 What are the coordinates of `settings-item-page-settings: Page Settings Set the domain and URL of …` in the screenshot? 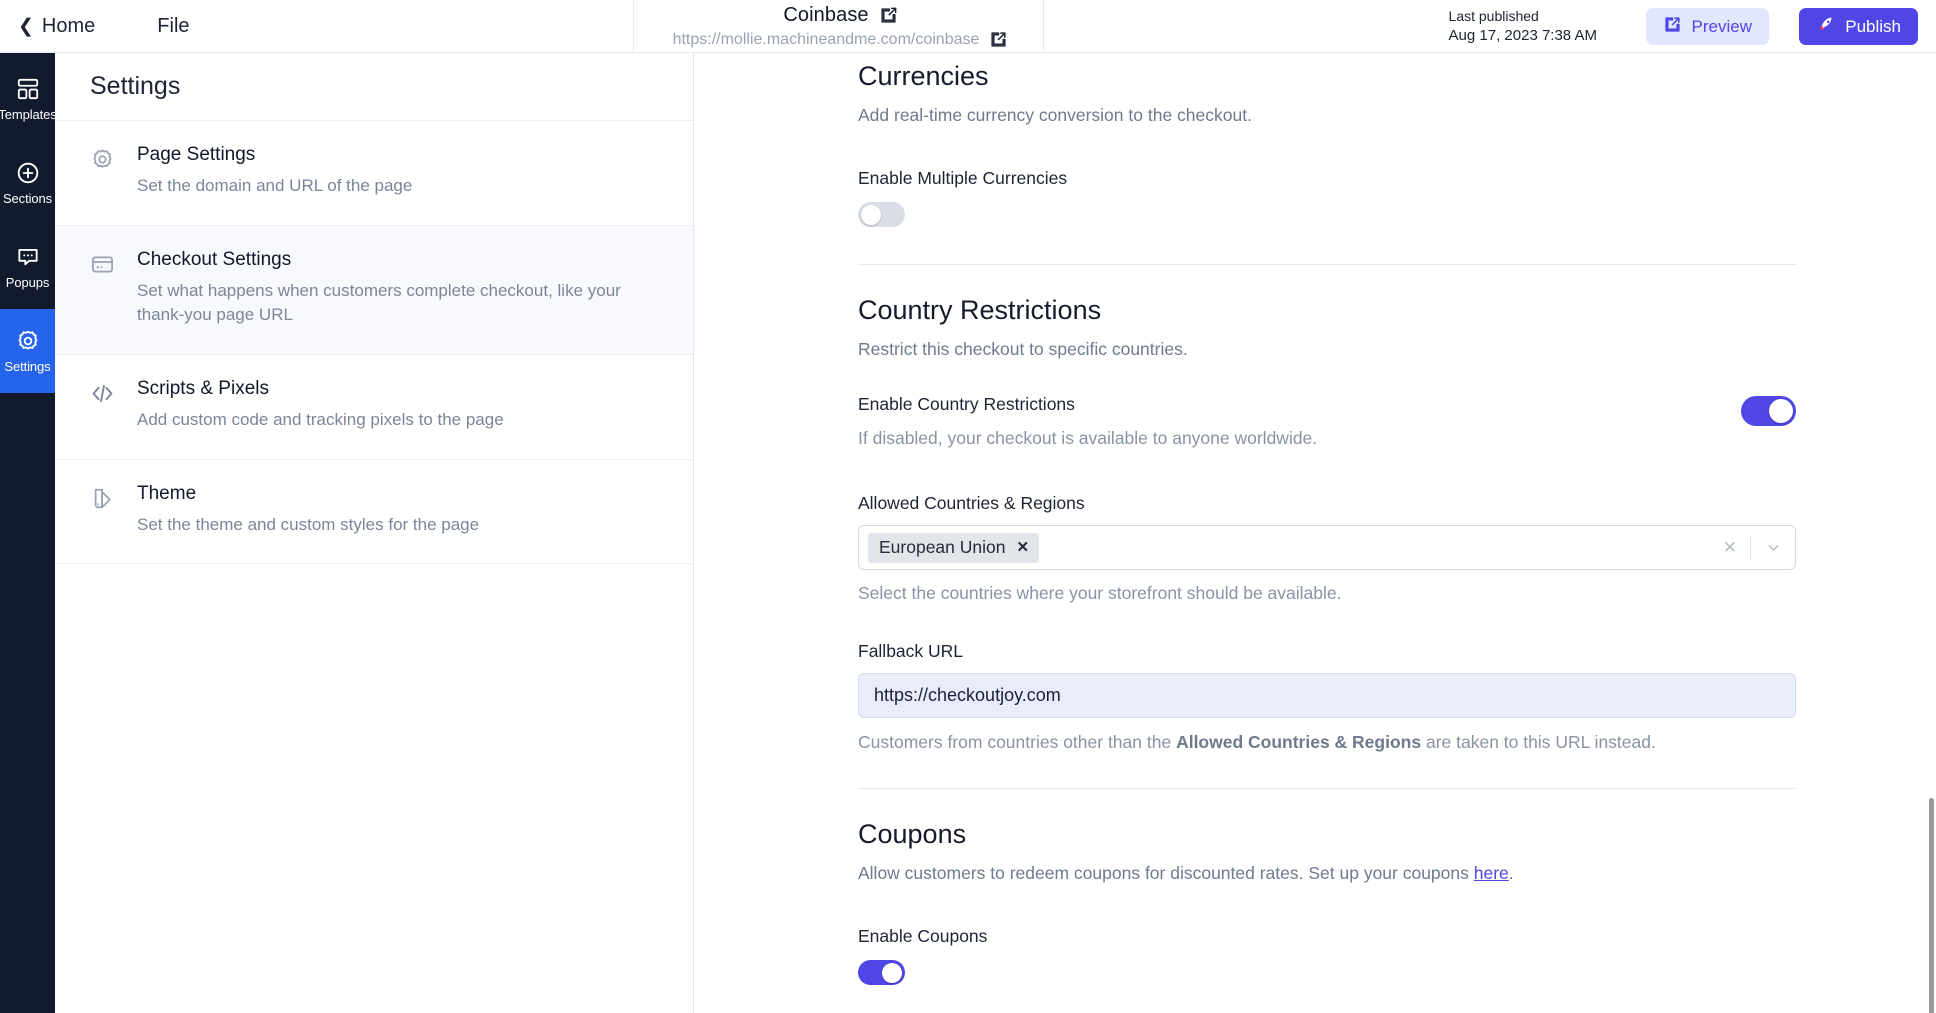 It's located at (374, 173).